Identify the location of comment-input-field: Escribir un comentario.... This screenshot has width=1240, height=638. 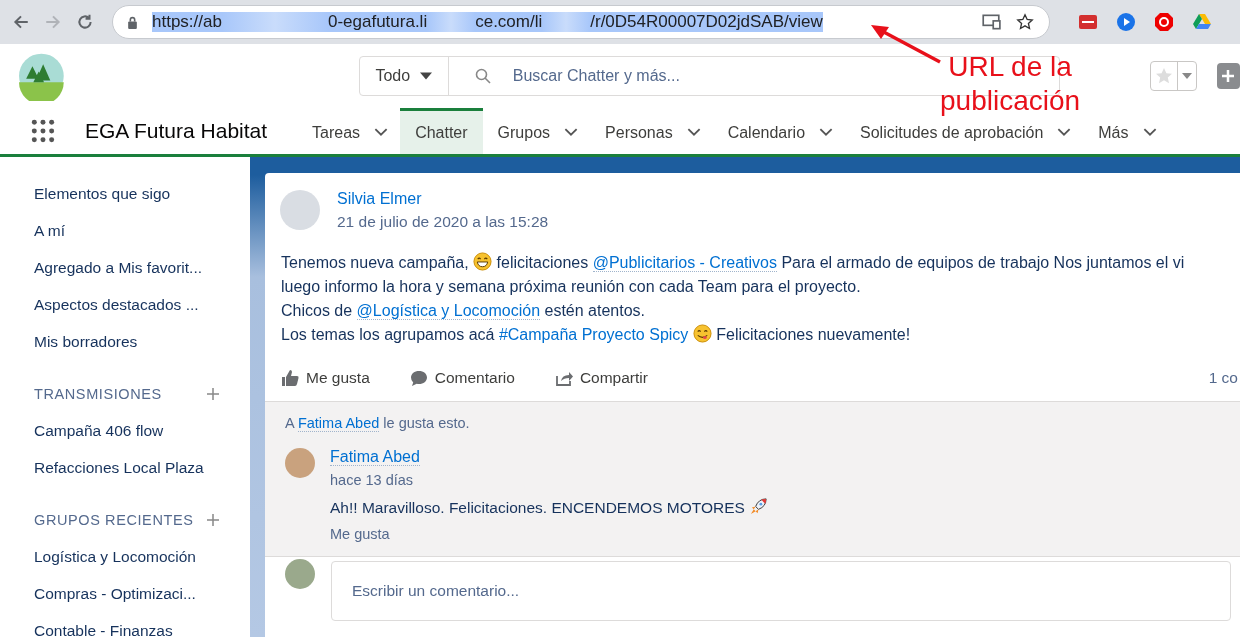
(781, 591).